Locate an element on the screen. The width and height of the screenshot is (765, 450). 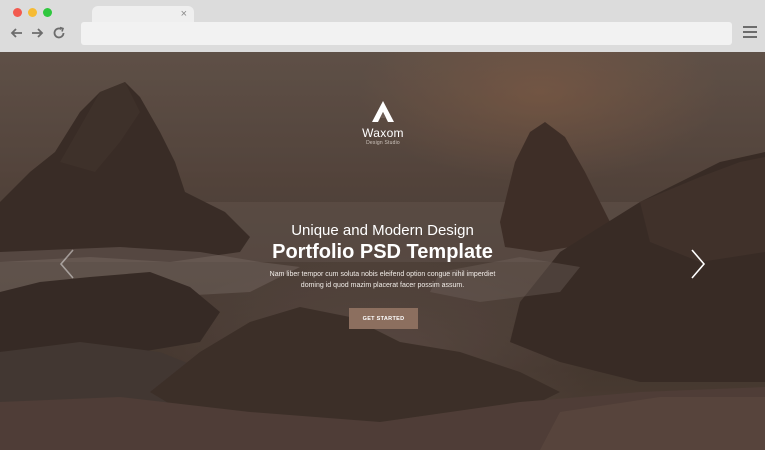
close-tab-icon: × is located at coordinates (184, 14).